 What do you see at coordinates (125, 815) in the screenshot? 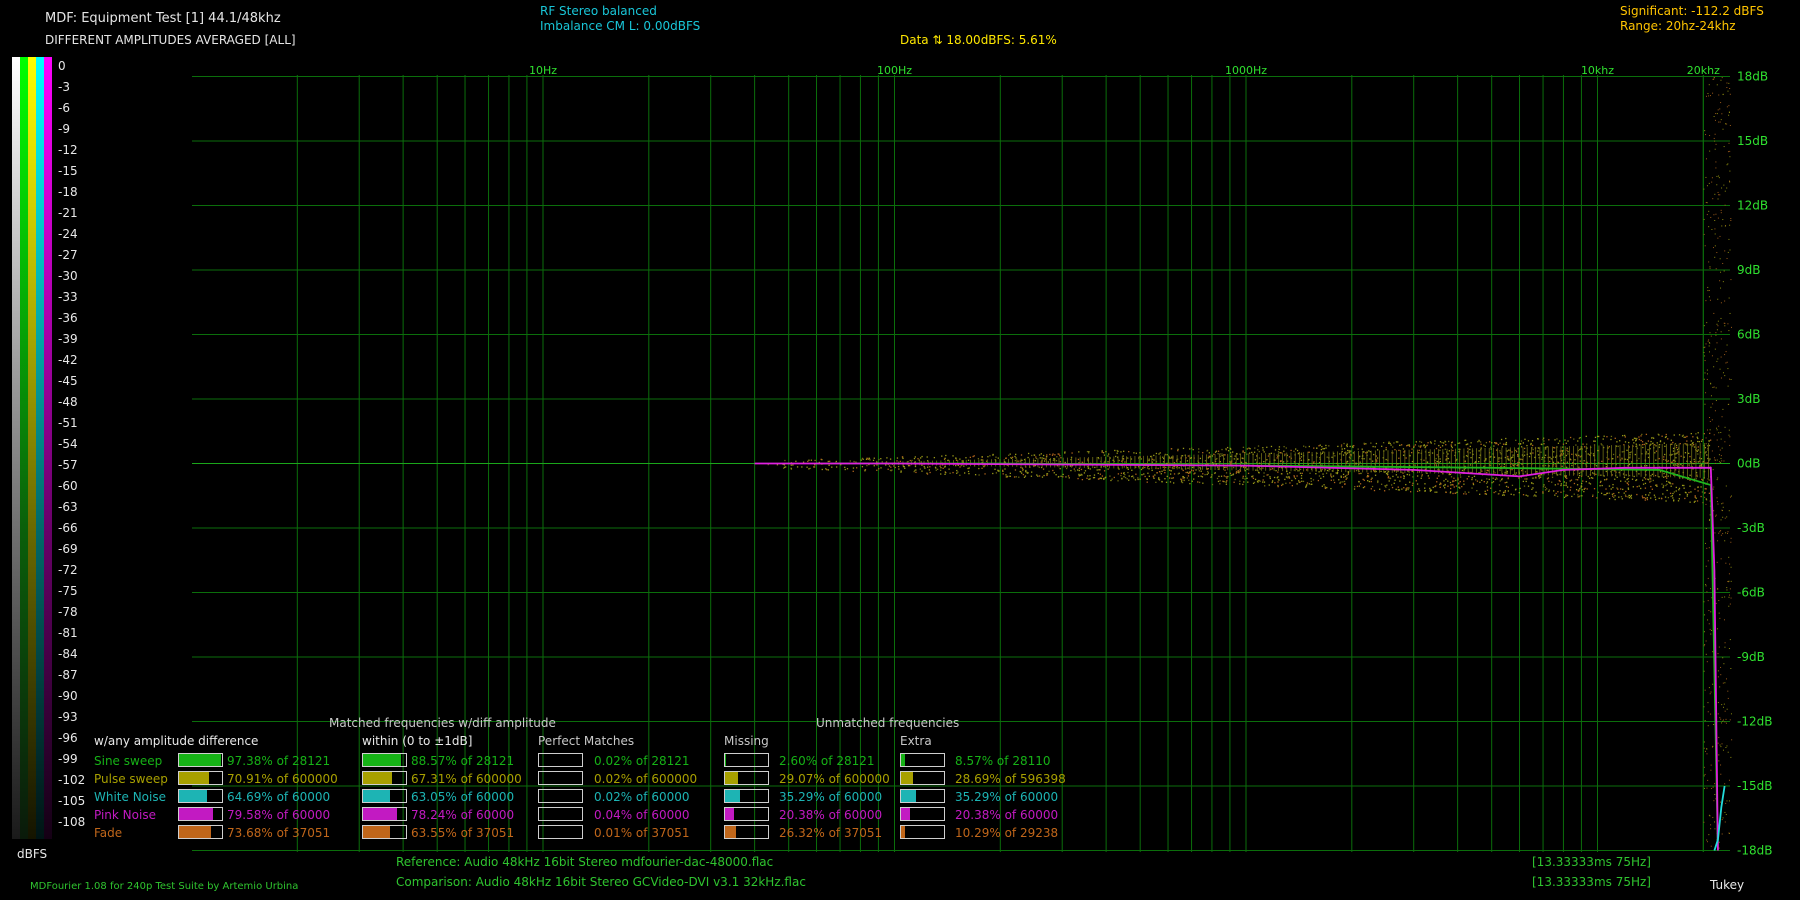
I see `stat-row-name: Pink Noise` at bounding box center [125, 815].